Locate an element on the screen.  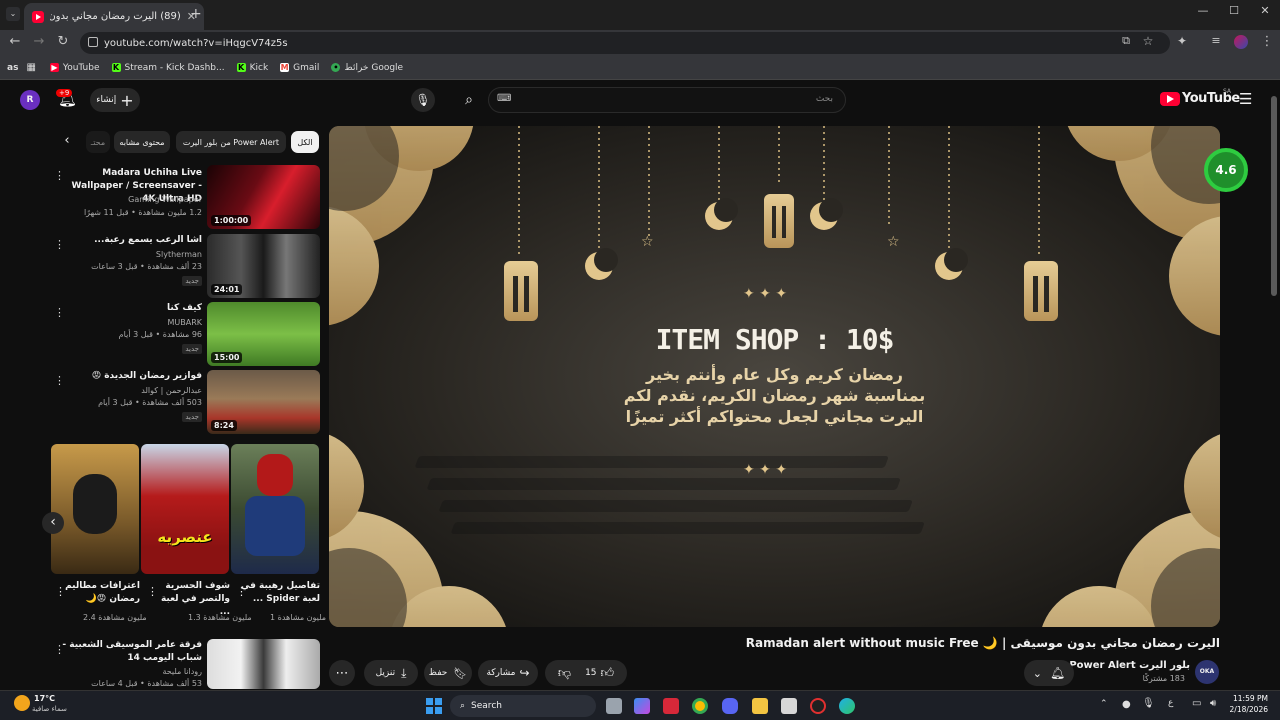
create-button: إنشاء + is located at coordinates (115, 100).